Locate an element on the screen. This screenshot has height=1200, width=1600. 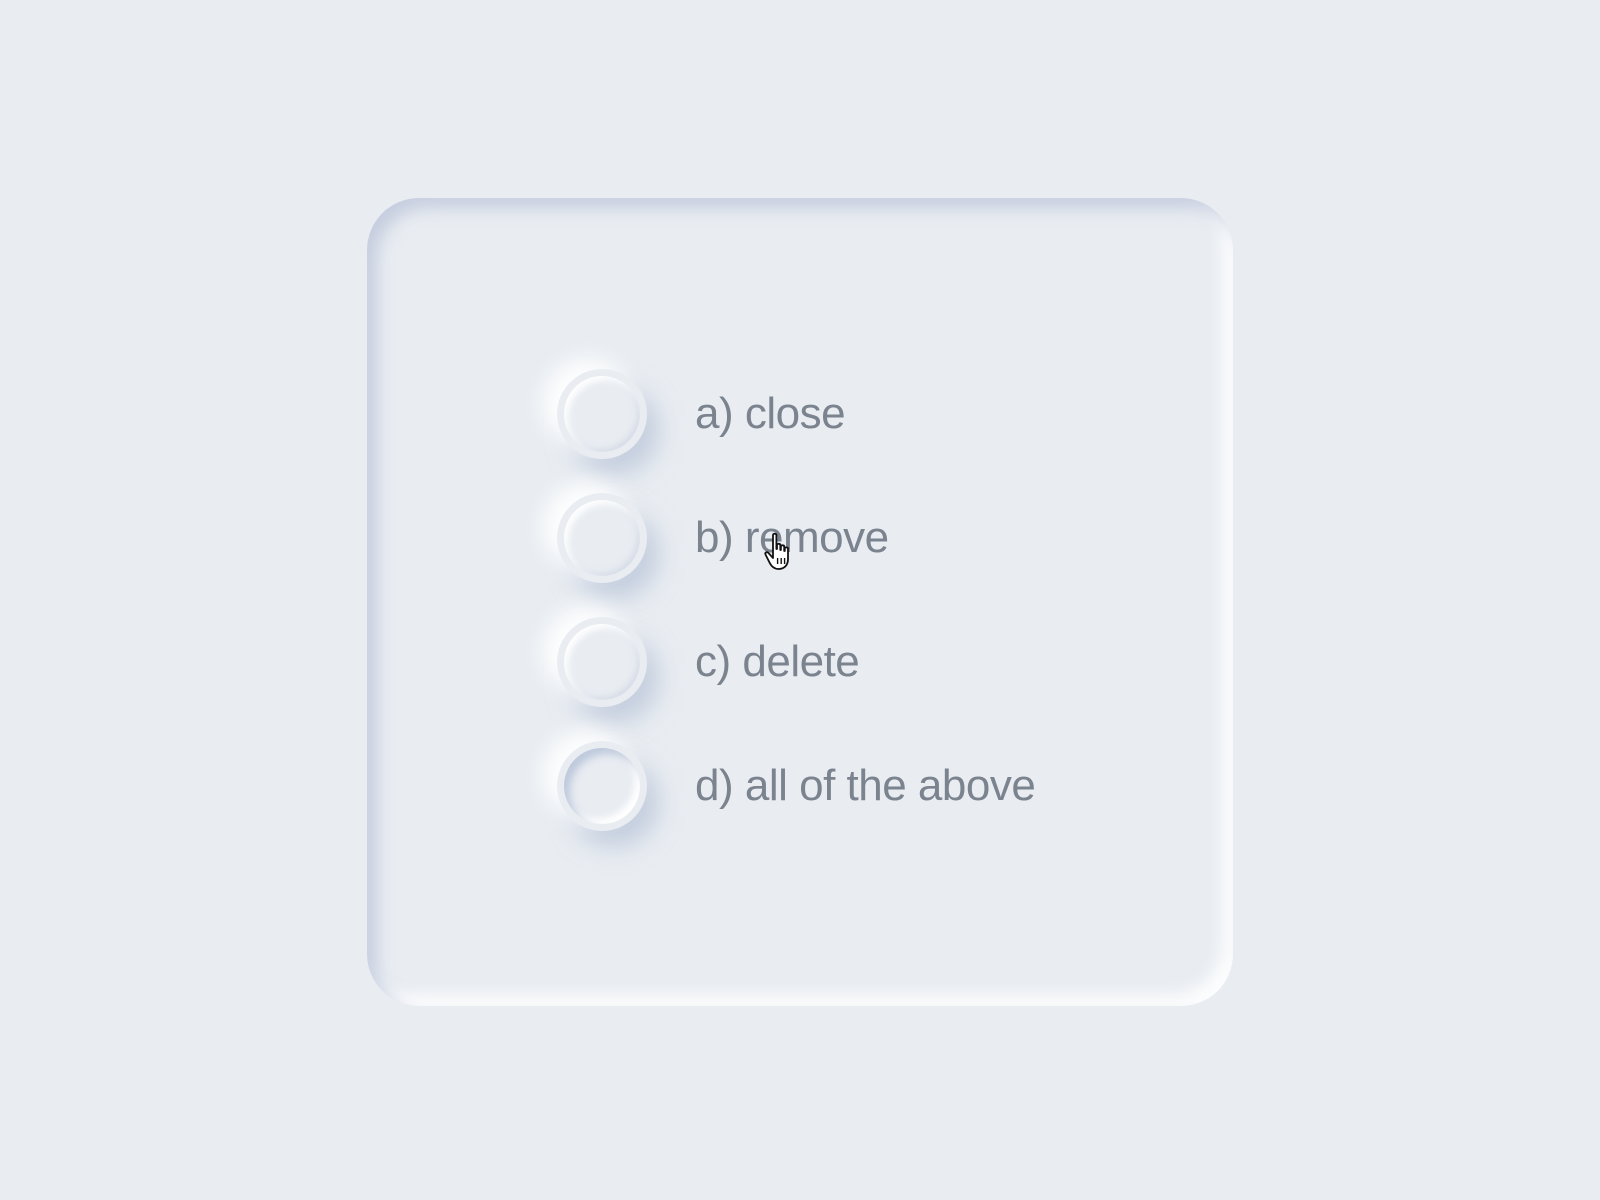
option-label-b: b) remove is located at coordinates (792, 537).